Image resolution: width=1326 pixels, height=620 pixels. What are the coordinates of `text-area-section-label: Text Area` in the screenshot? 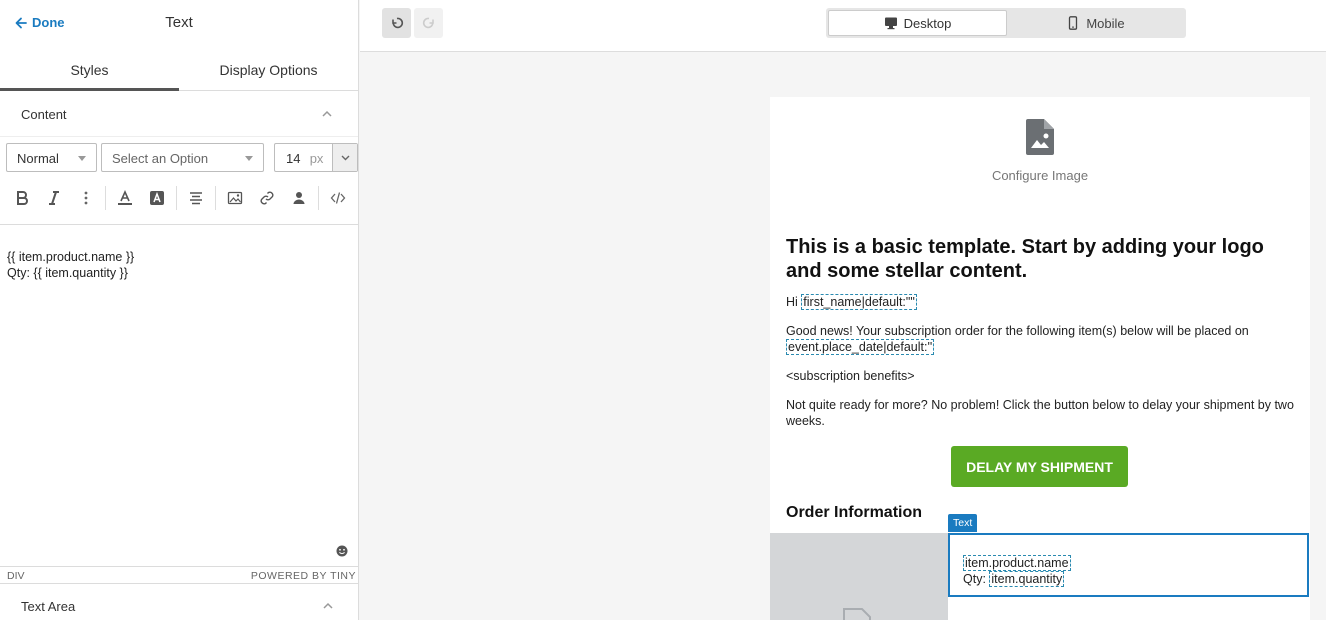 It's located at (48, 606).